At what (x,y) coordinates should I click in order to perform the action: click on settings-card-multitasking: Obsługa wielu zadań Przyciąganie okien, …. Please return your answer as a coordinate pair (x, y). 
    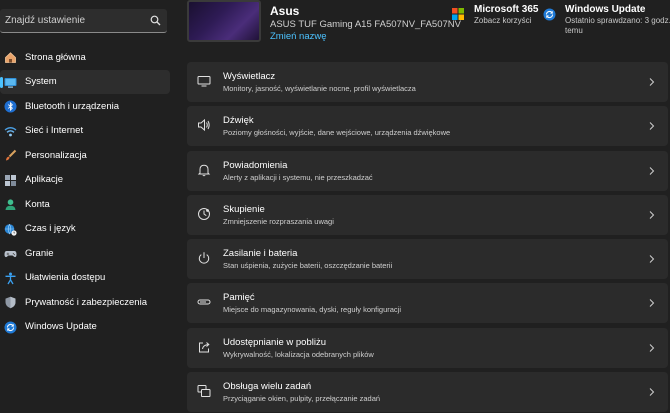
    Looking at the image, I should click on (427, 392).